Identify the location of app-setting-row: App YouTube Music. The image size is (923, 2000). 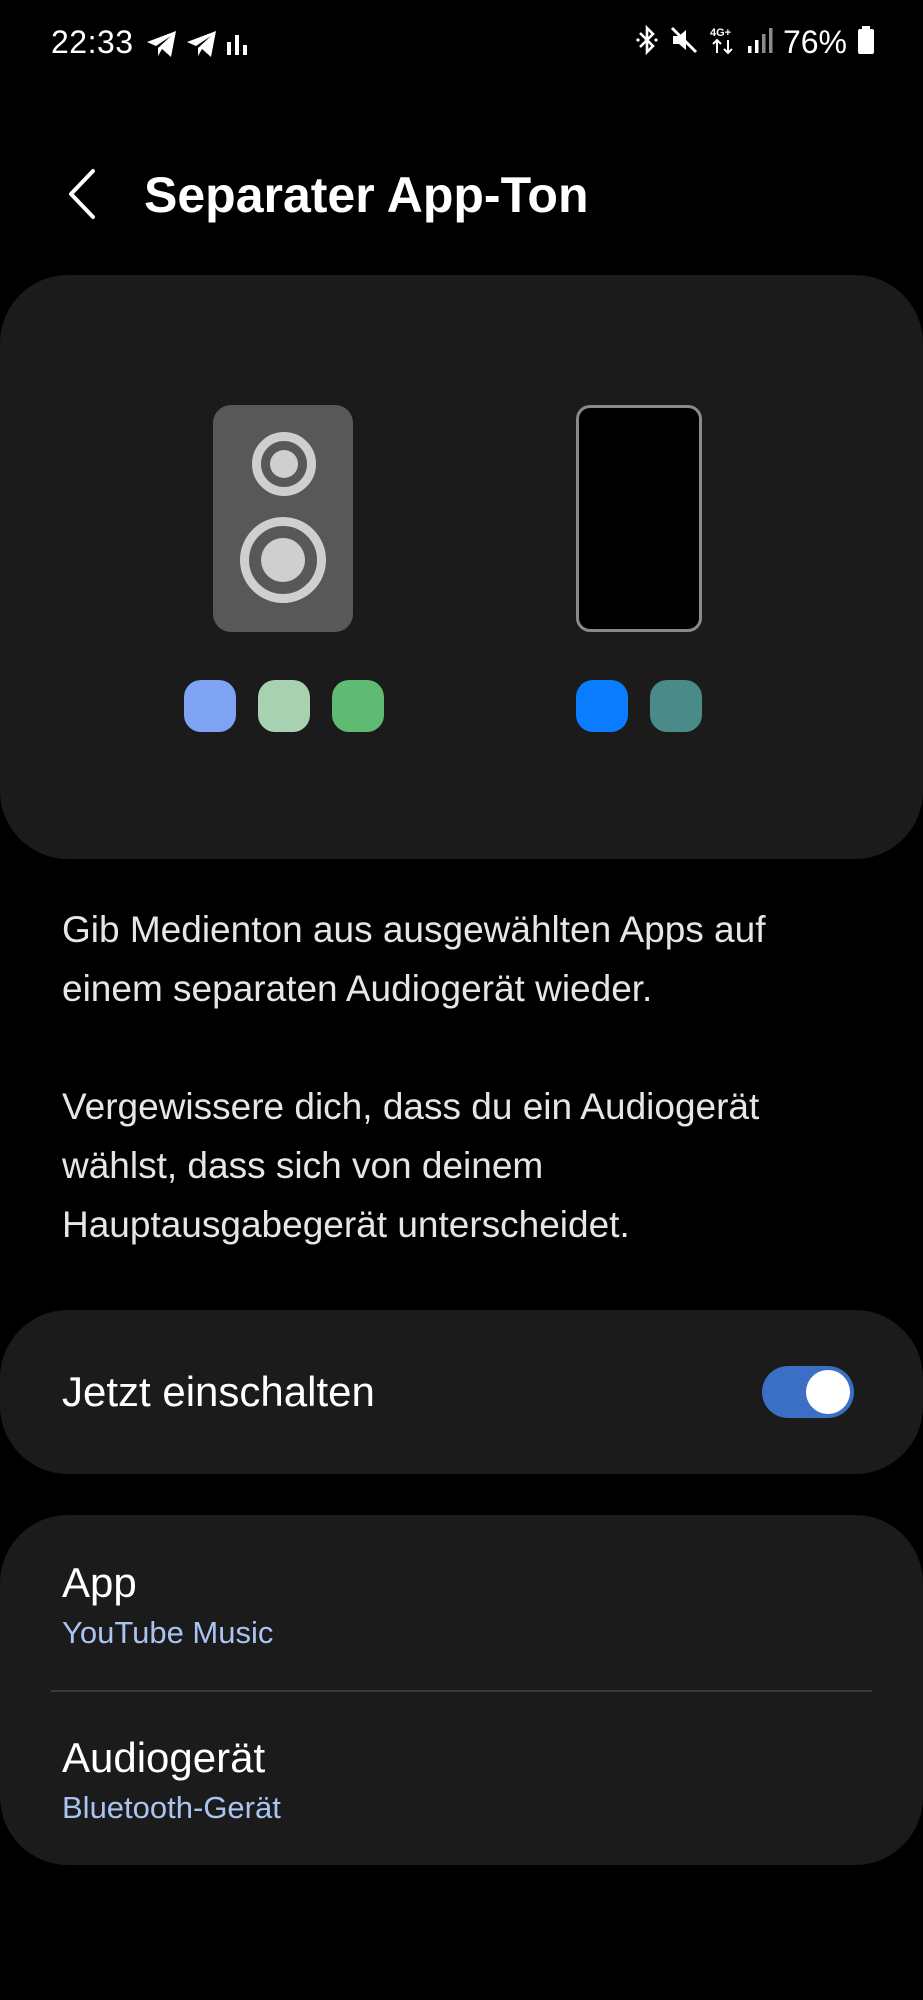
(461, 1602).